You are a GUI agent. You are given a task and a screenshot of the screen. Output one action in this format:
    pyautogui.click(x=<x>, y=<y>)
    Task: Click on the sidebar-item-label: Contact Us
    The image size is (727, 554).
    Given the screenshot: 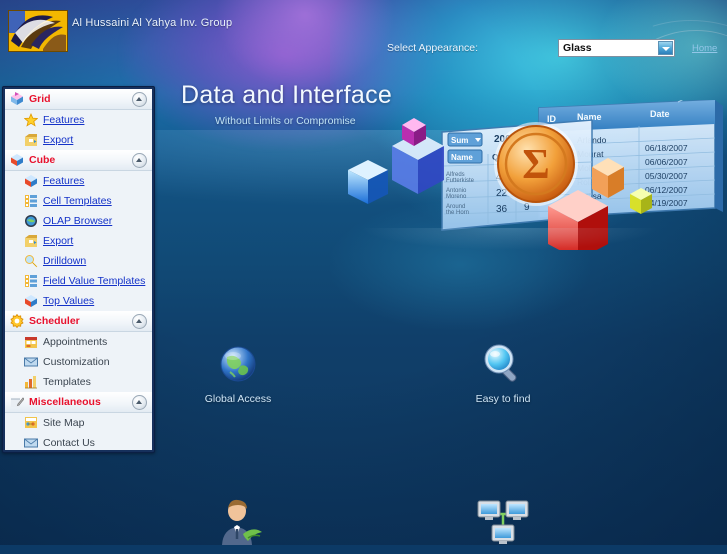 What is the action you would take?
    pyautogui.click(x=69, y=443)
    